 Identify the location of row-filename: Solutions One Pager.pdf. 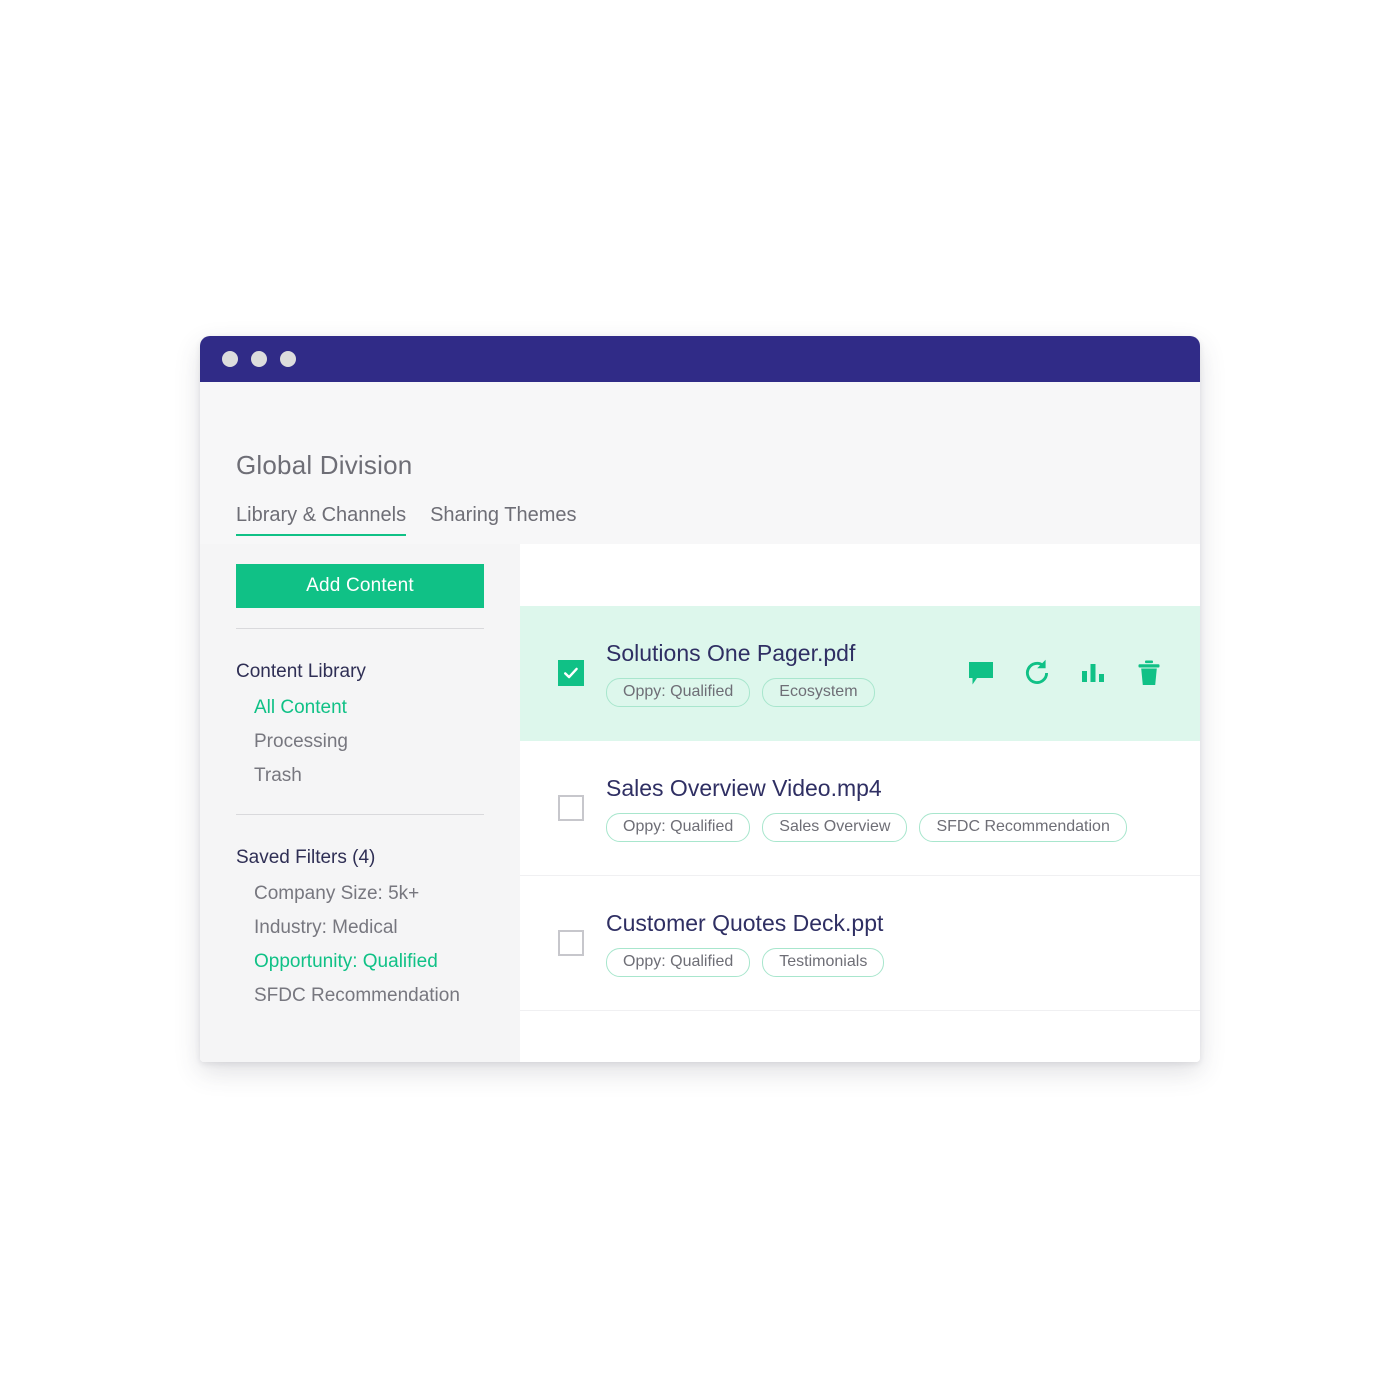
(773, 653).